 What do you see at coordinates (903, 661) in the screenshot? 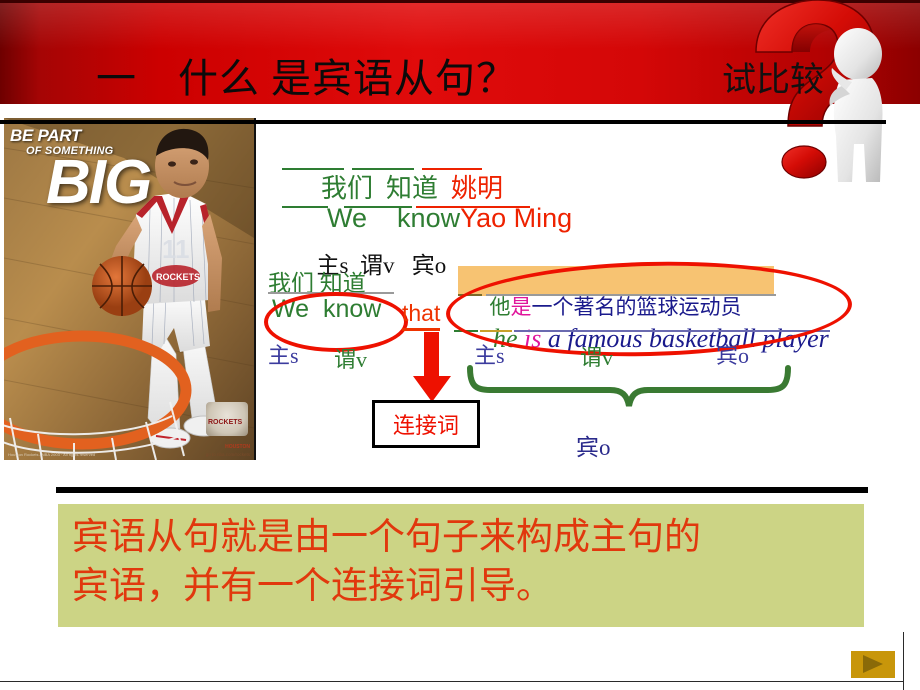
I see `footer-hairline-vertical` at bounding box center [903, 661].